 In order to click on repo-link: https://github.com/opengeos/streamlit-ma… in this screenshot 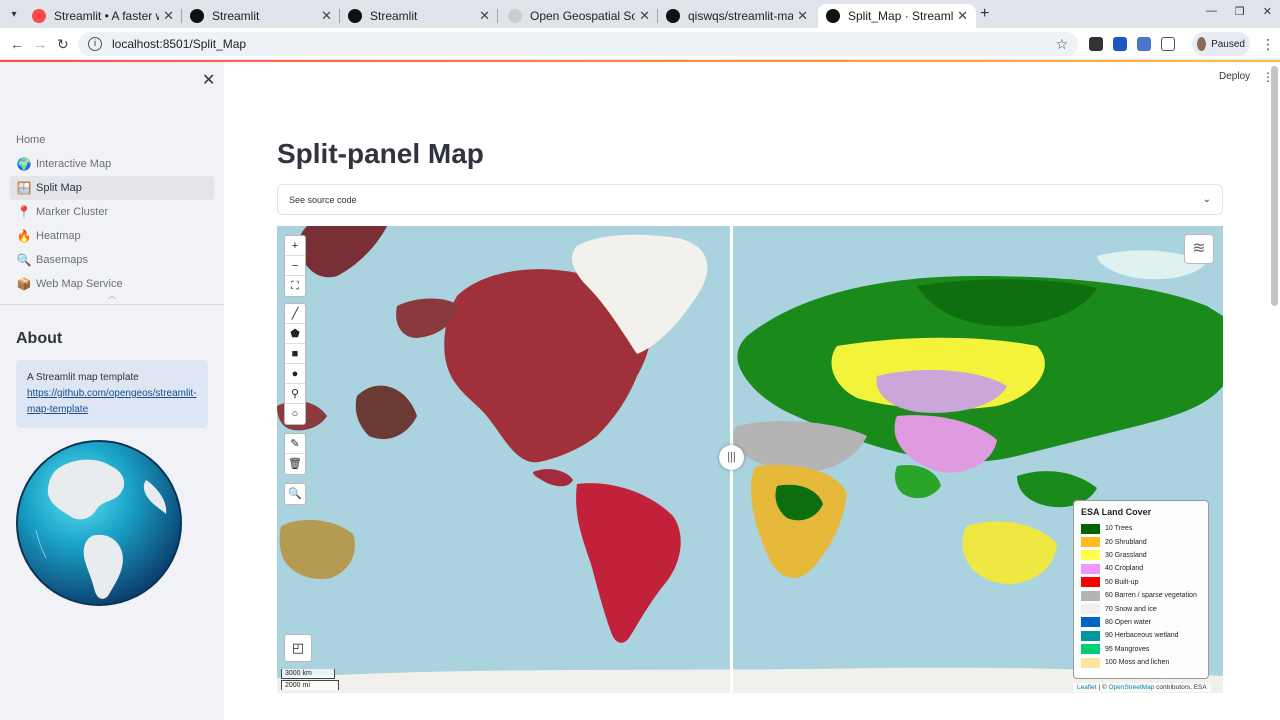, I will do `click(112, 401)`.